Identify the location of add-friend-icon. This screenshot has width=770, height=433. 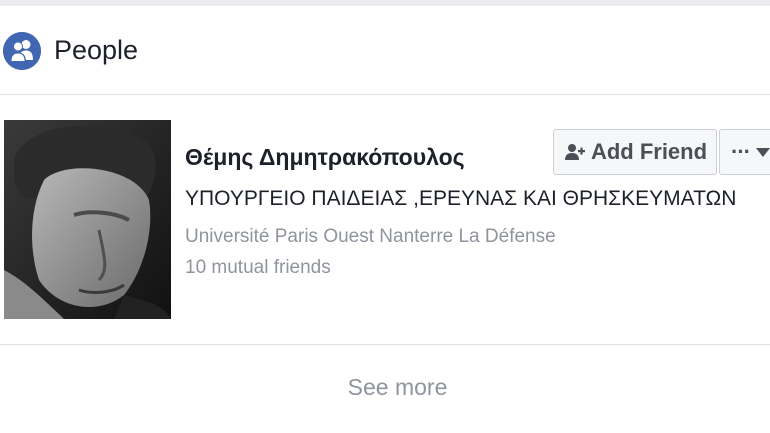
(574, 152).